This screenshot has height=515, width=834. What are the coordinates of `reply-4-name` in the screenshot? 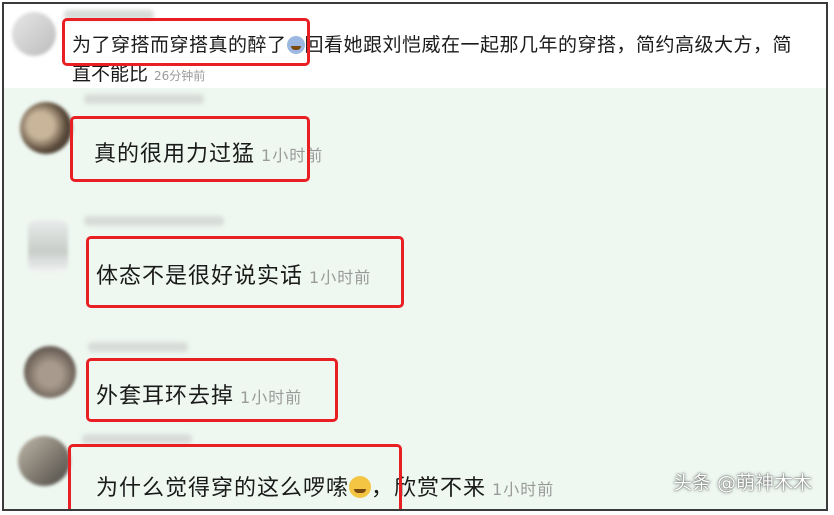 It's located at (137, 439).